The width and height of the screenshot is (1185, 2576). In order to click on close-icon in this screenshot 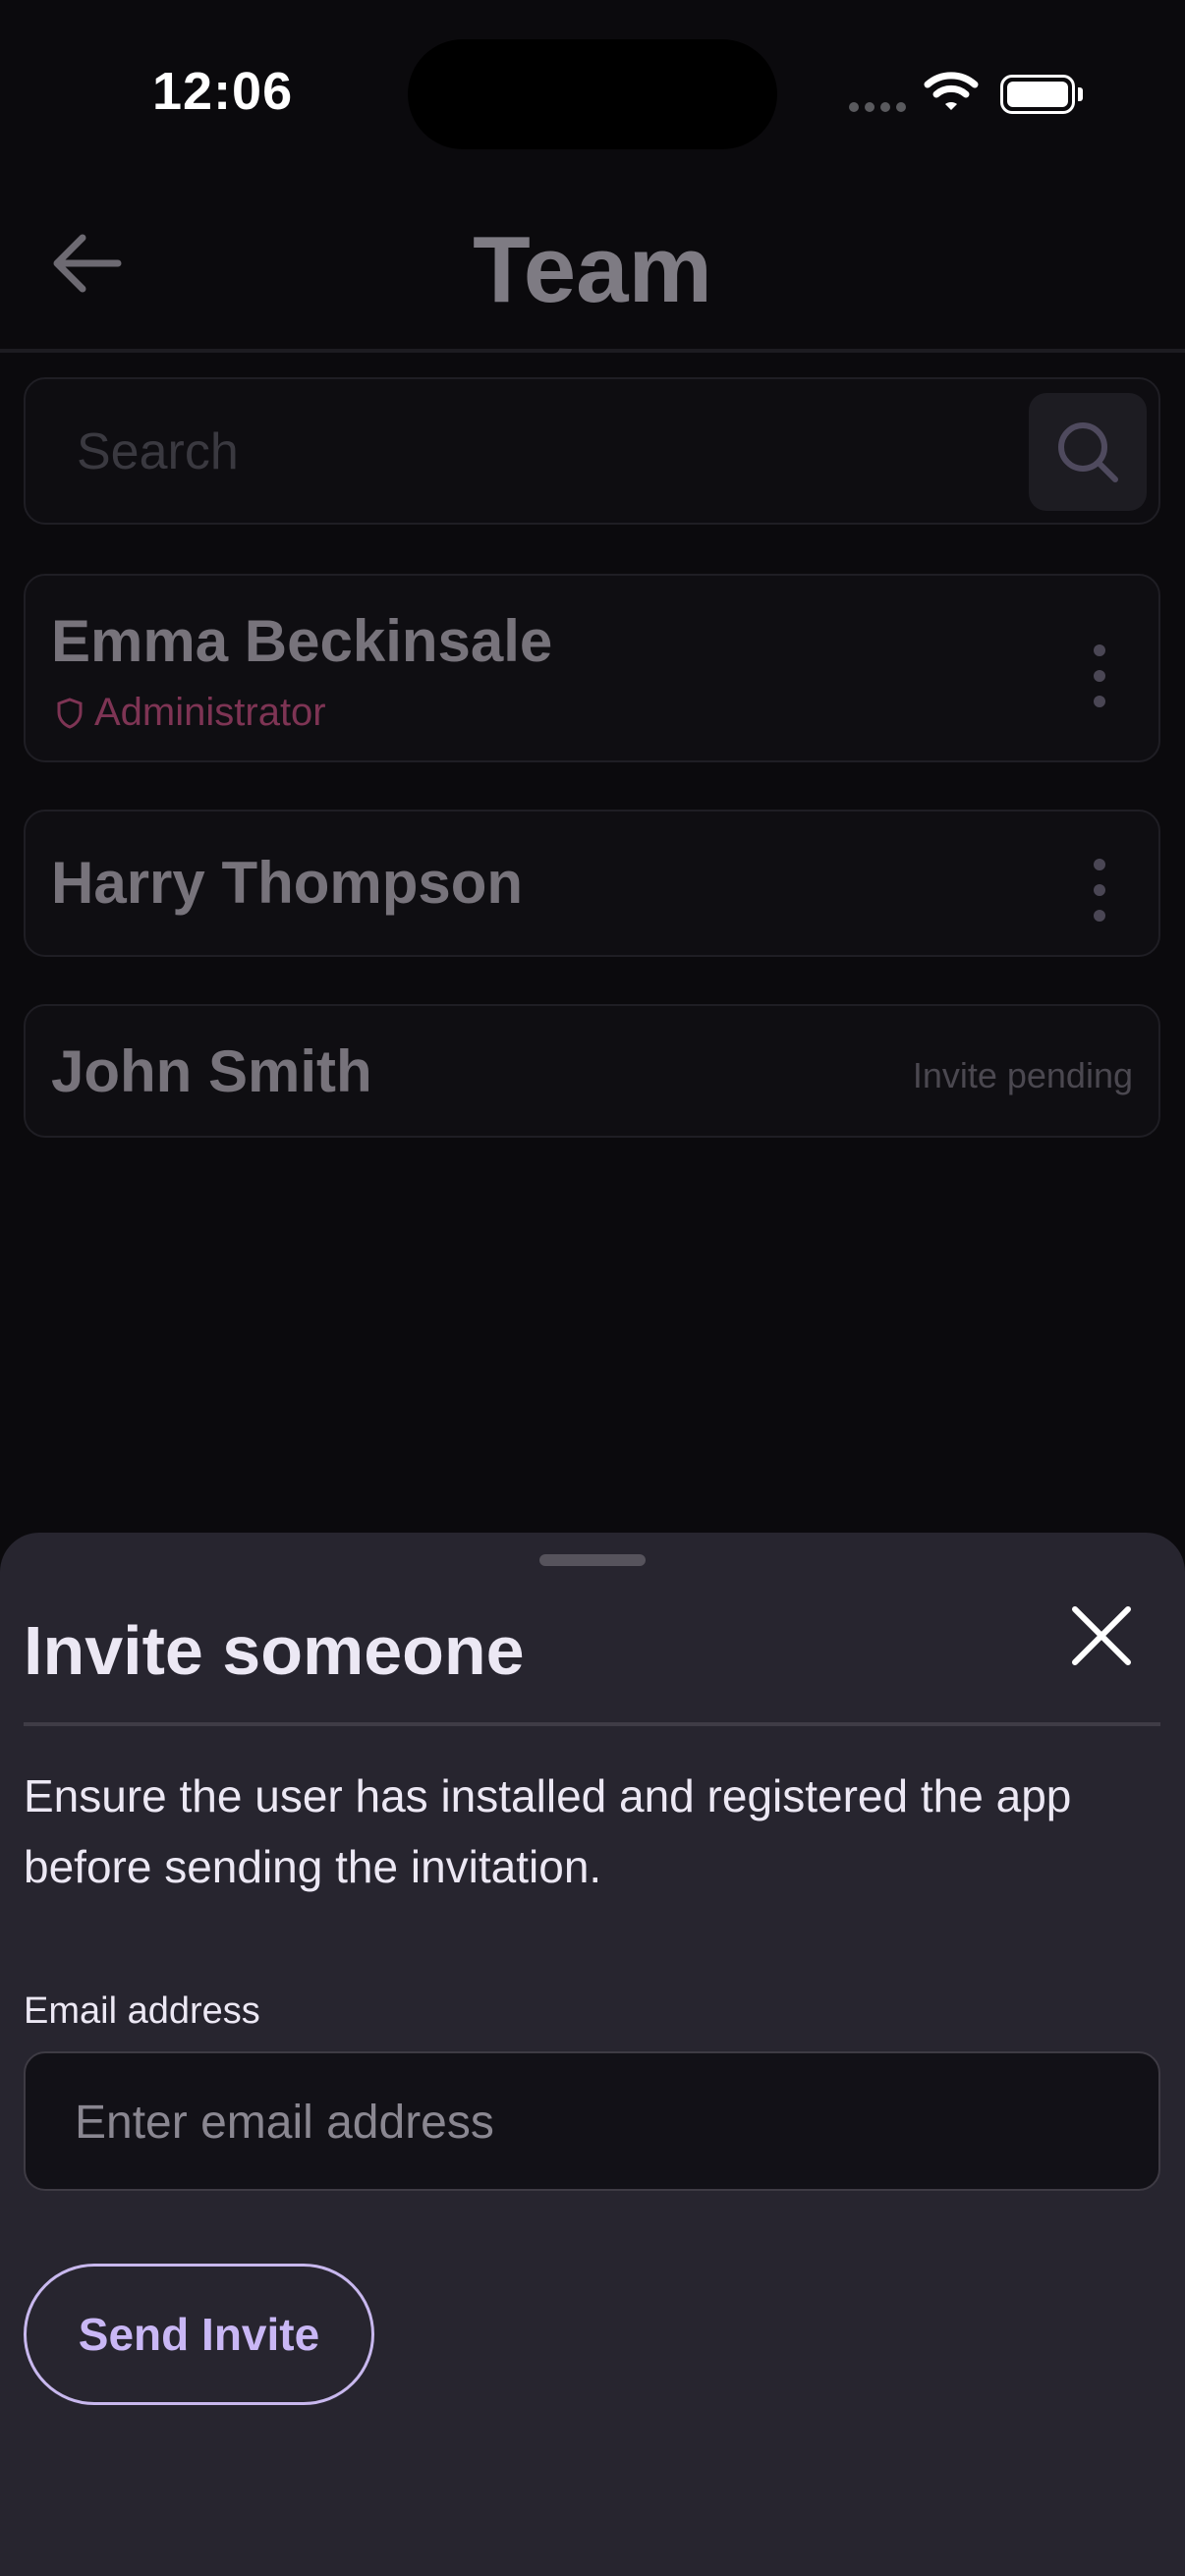, I will do `click(1102, 1635)`.